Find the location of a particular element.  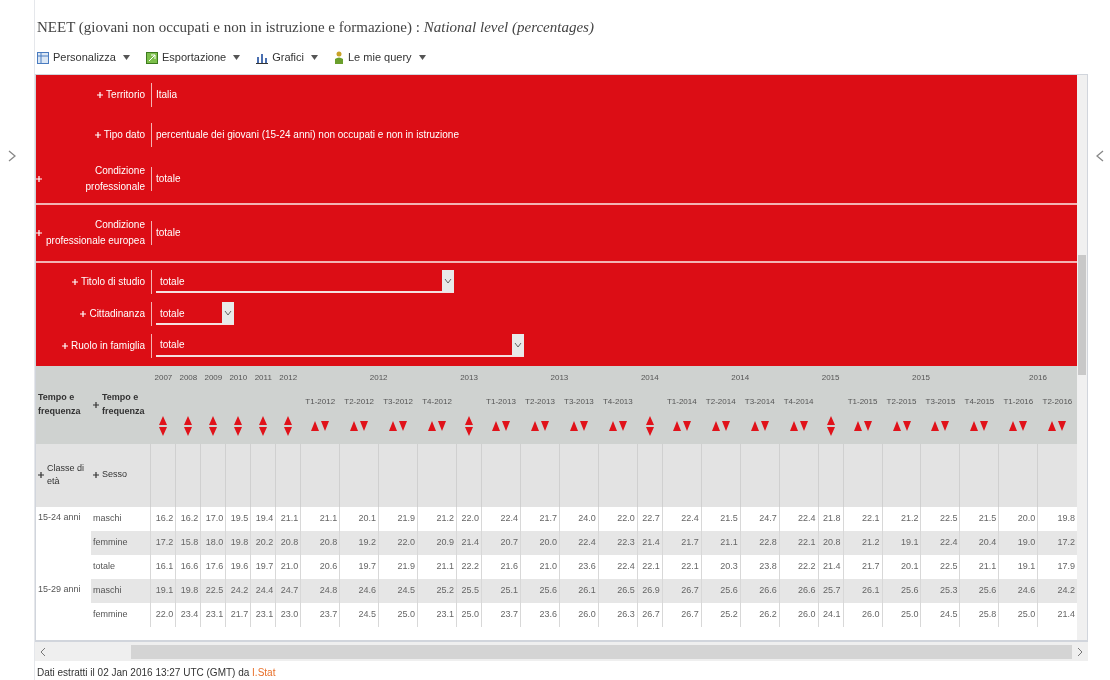

table-cell: 19.7 is located at coordinates (359, 566).